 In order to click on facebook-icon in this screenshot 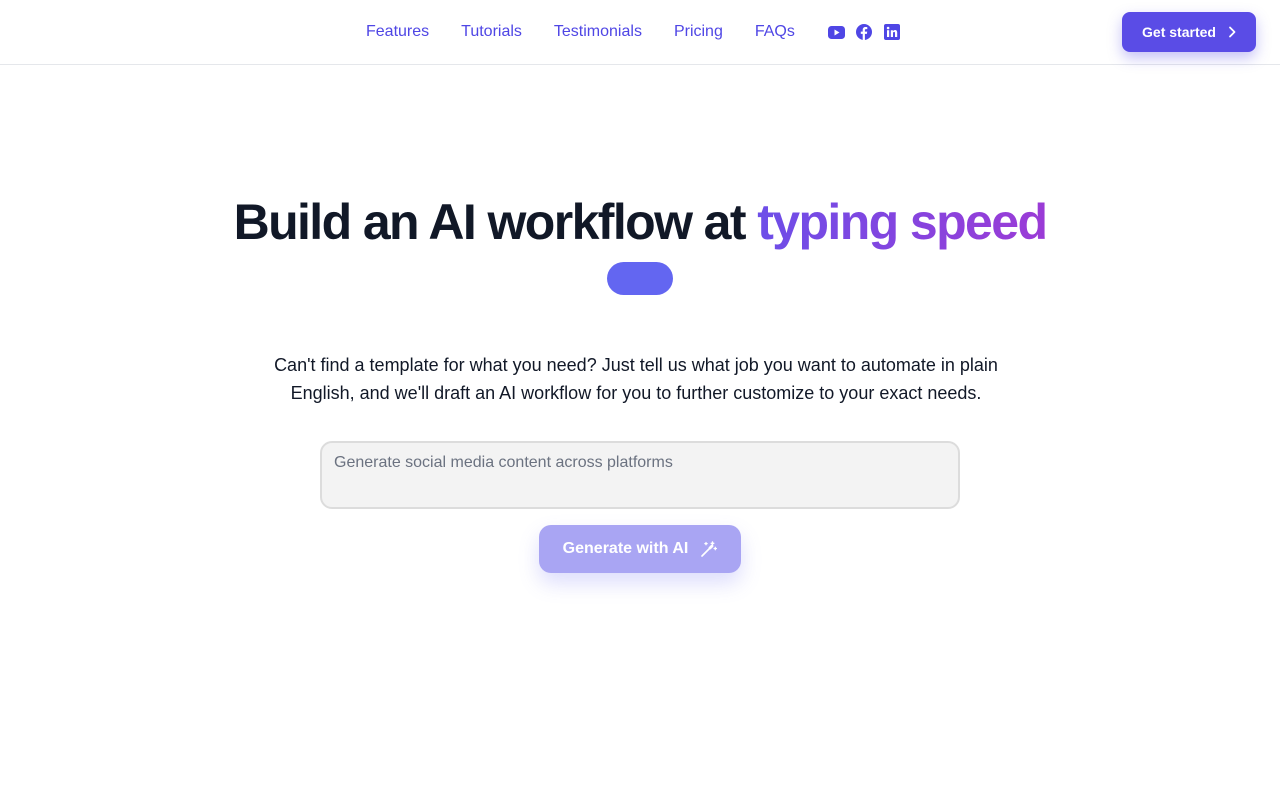, I will do `click(864, 32)`.